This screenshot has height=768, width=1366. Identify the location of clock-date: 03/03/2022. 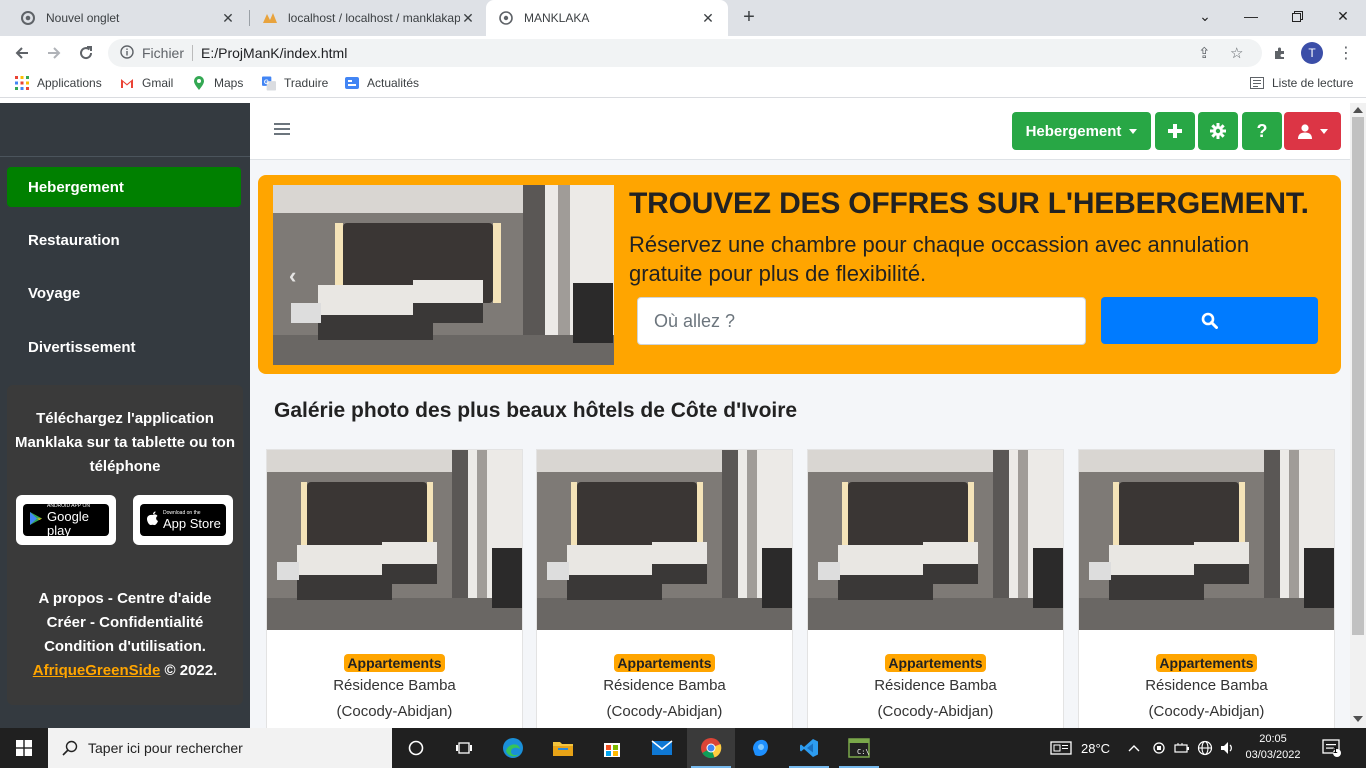
(1273, 755).